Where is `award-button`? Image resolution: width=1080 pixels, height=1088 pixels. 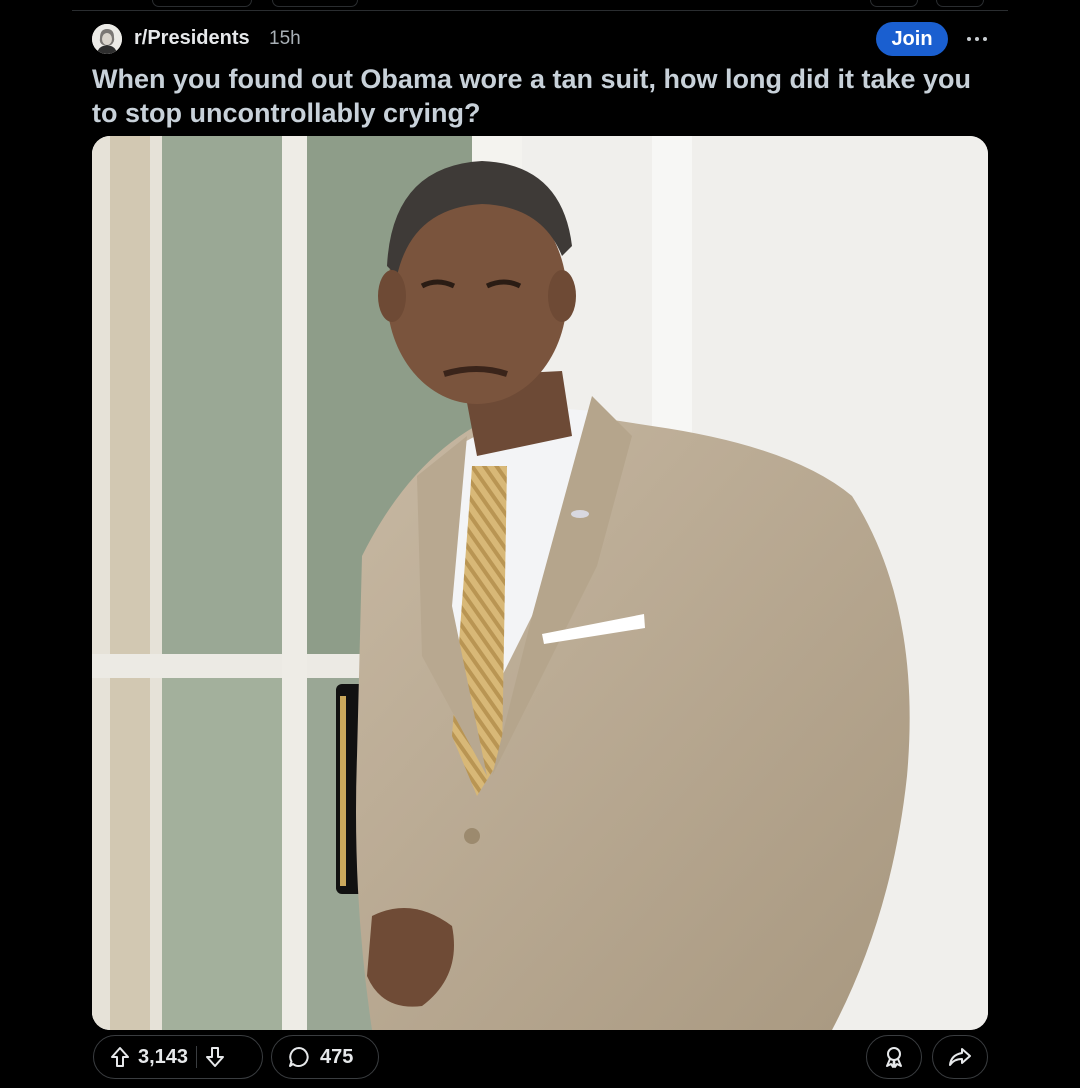
award-button is located at coordinates (894, 1057).